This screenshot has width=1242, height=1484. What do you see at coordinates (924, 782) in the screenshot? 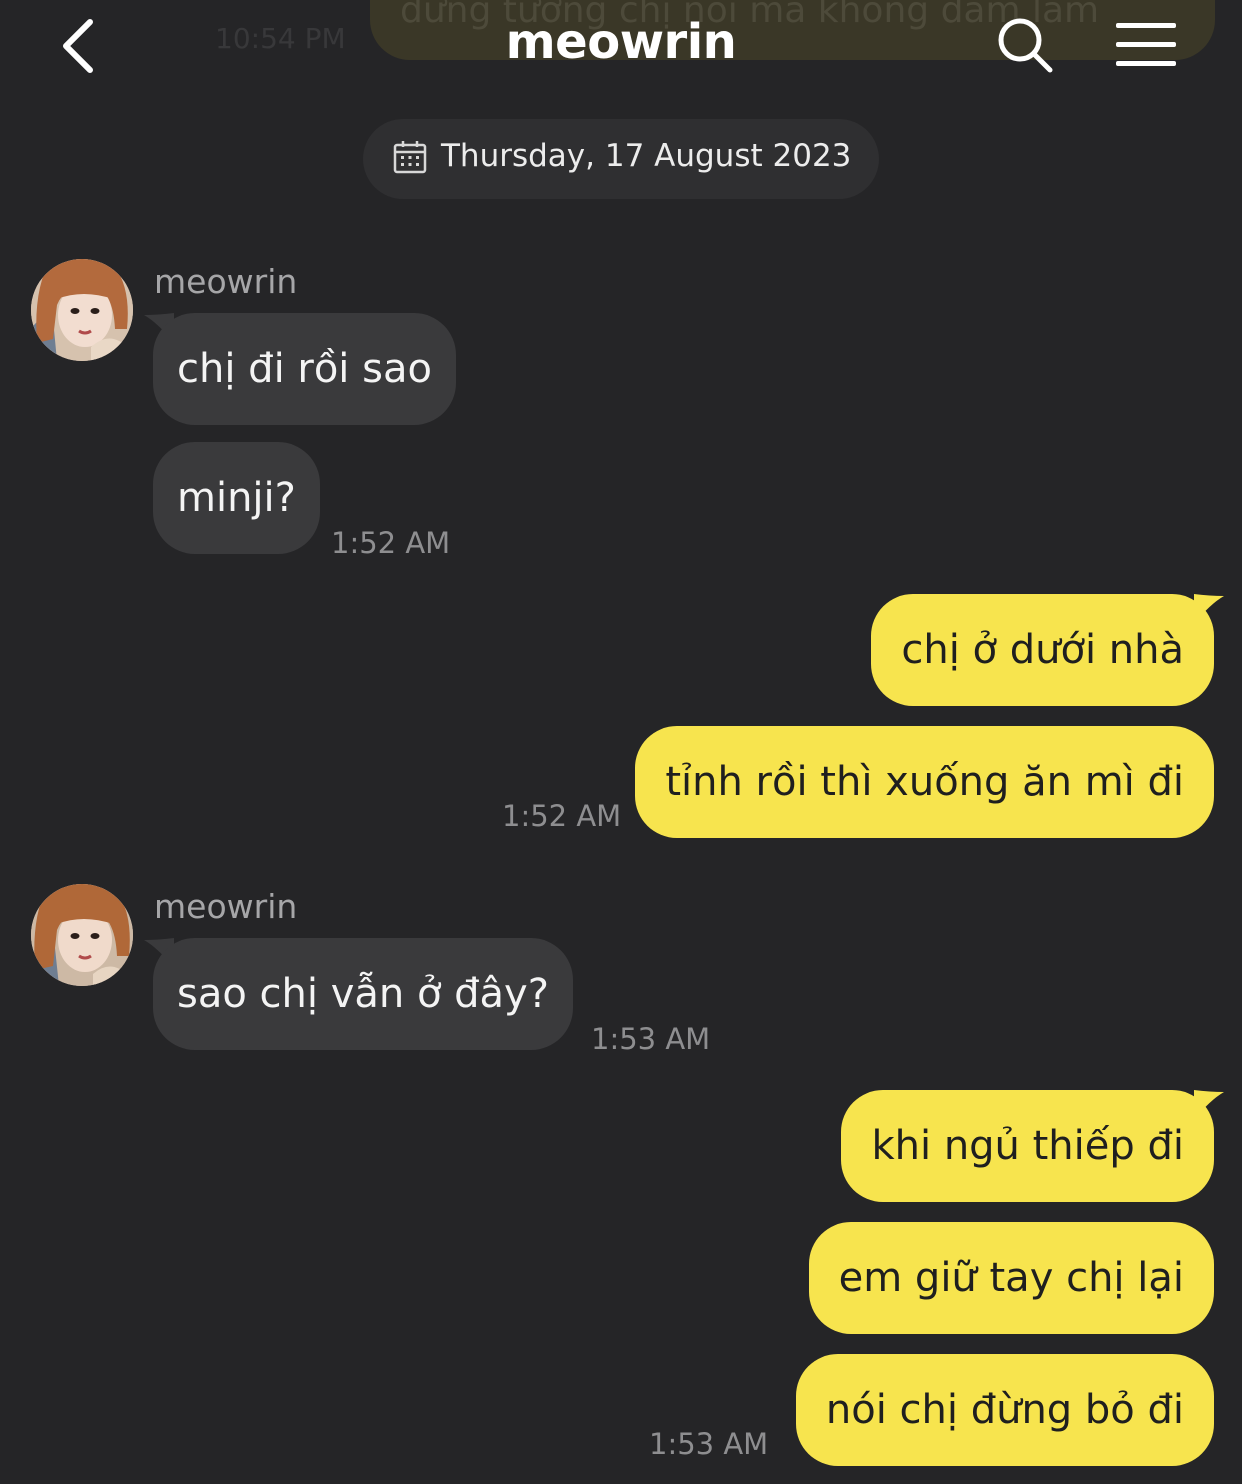
I see `message-bubble: tỉnh rồi thì xuống ăn mì đi` at bounding box center [924, 782].